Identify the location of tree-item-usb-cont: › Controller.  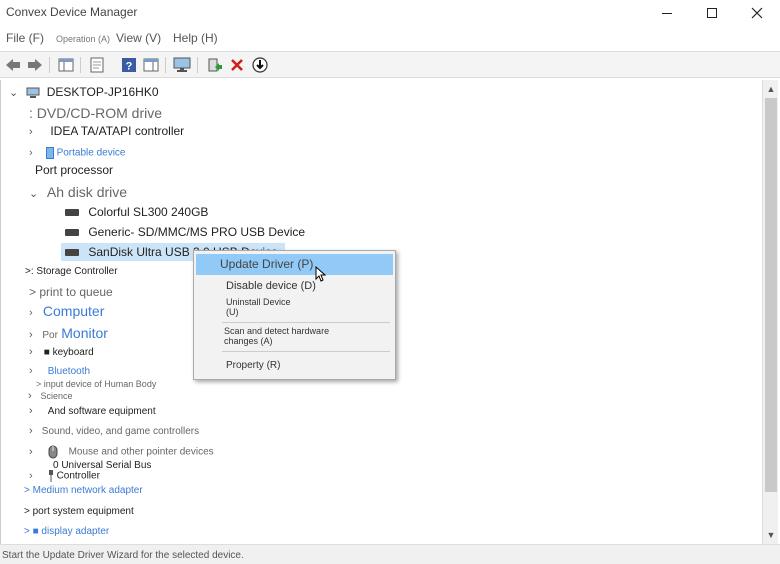
(64, 476).